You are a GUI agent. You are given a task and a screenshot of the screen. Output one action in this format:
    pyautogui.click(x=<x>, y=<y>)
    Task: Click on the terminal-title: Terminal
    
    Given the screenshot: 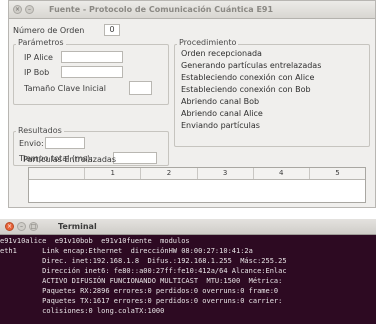 What is the action you would take?
    pyautogui.click(x=77, y=226)
    